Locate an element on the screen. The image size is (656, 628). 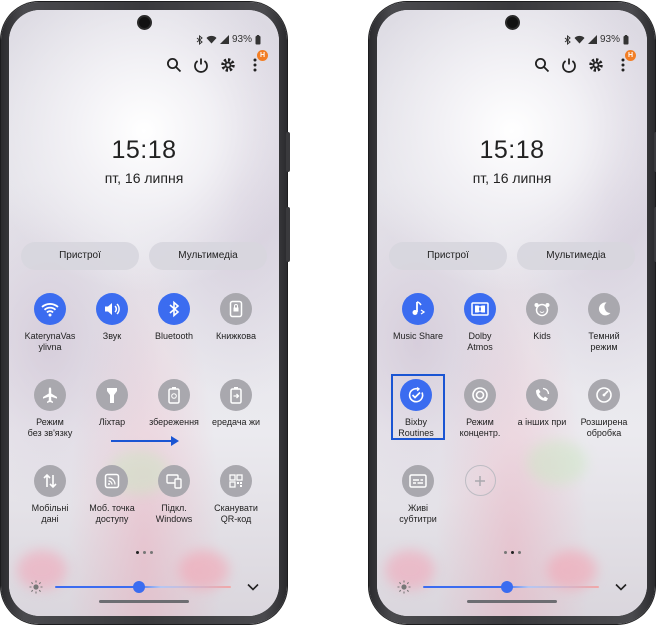
tile-link-windows: Підкл. Windows is located at coordinates (174, 495).